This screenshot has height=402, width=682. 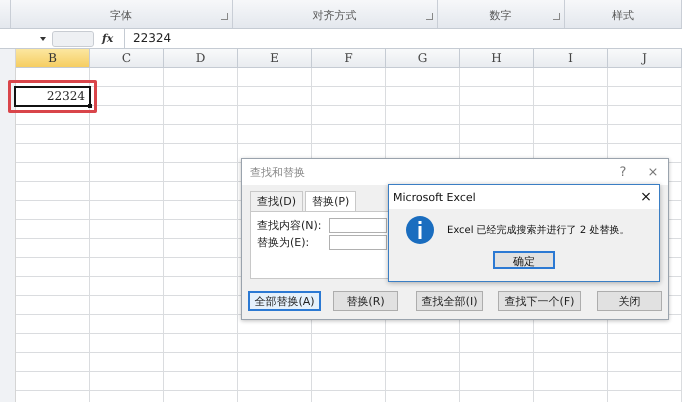 What do you see at coordinates (290, 225) in the screenshot?
I see `field-label: 查找内容(N):` at bounding box center [290, 225].